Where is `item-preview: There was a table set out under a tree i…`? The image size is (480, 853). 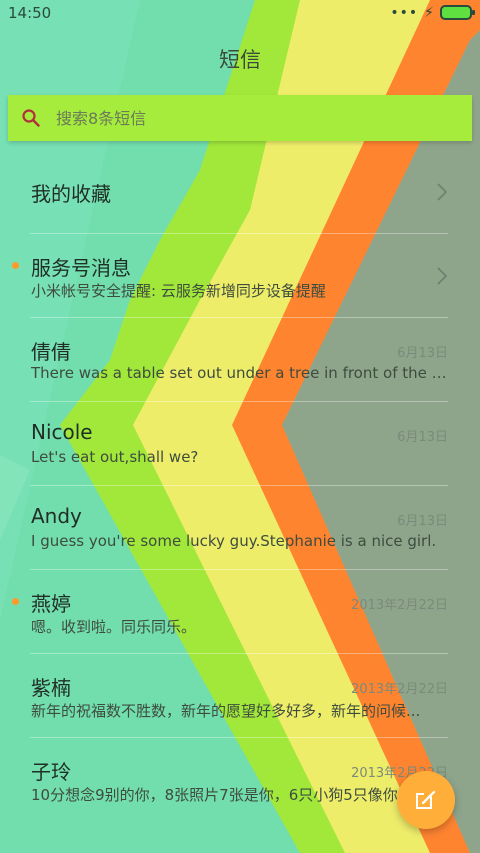
item-preview: There was a table set out under a tree i… is located at coordinates (239, 373).